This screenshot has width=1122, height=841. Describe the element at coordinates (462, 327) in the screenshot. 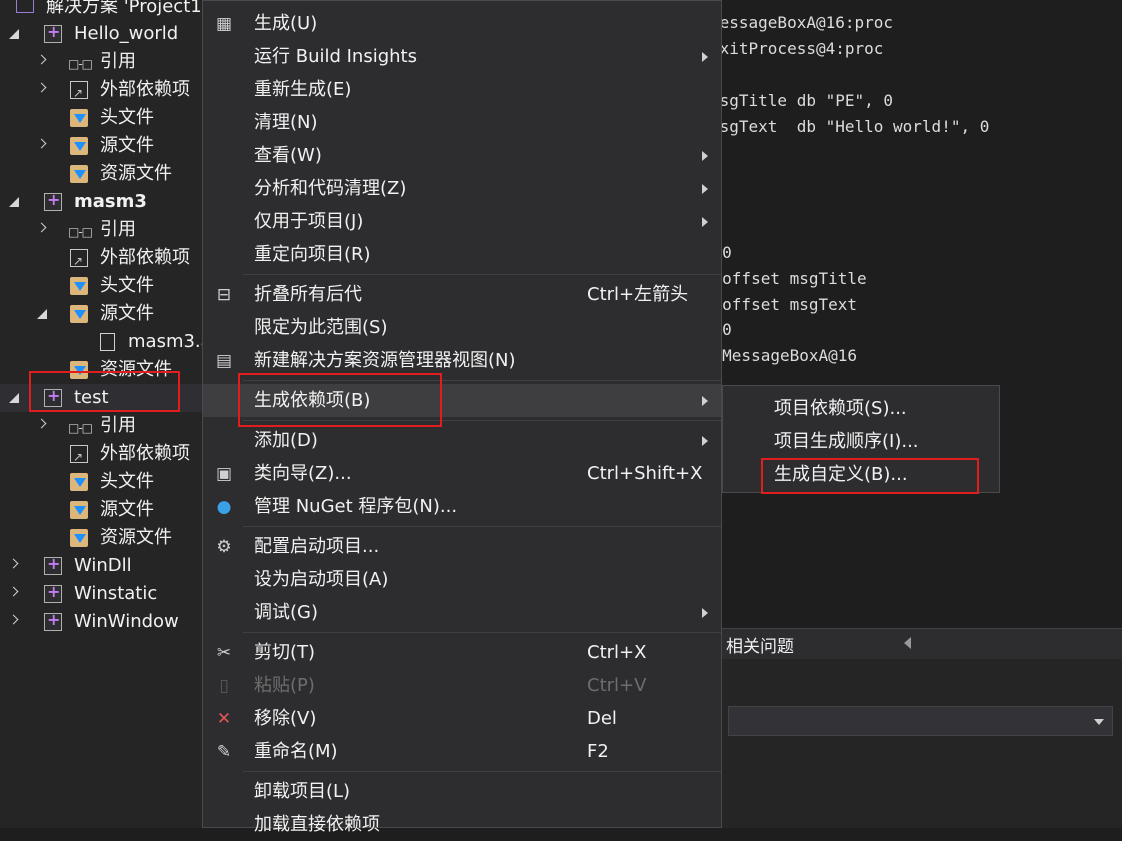

I see `menu-item: 限定为此范围(S)` at that location.